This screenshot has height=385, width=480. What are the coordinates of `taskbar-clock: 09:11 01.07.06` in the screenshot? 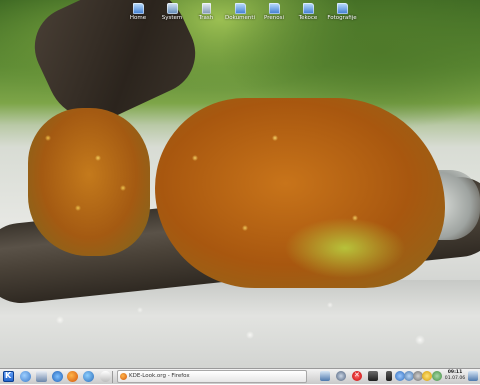 It's located at (455, 377).